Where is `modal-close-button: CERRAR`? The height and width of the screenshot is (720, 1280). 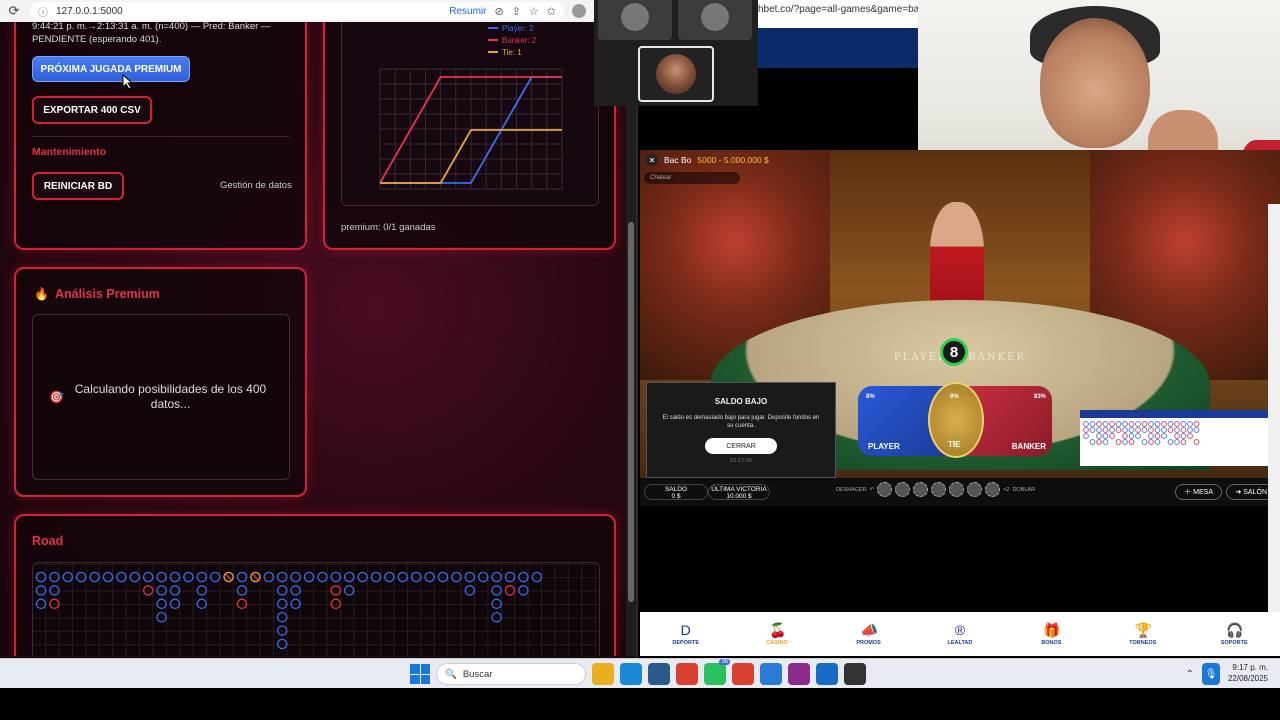
modal-close-button: CERRAR is located at coordinates (741, 446).